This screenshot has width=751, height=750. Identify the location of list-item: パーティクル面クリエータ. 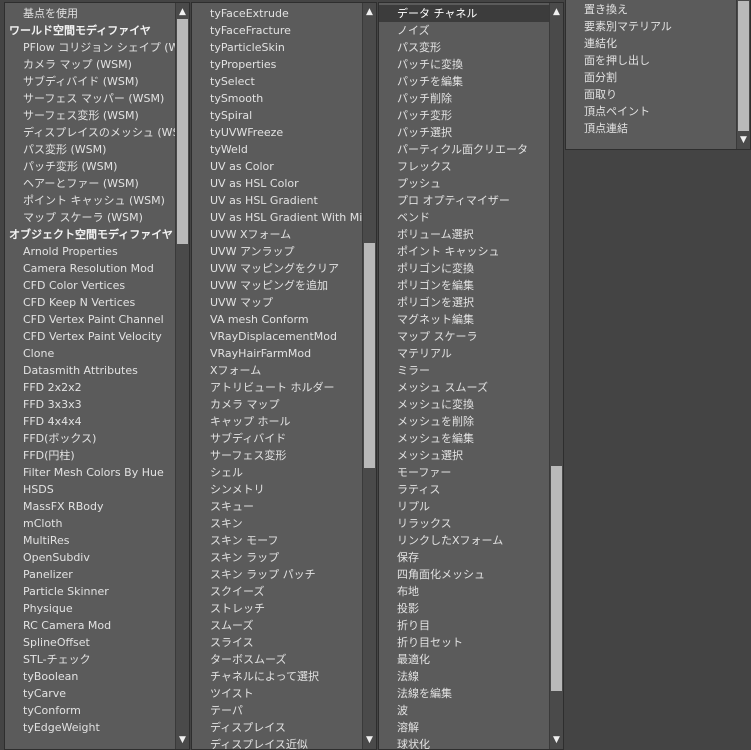
(464, 149).